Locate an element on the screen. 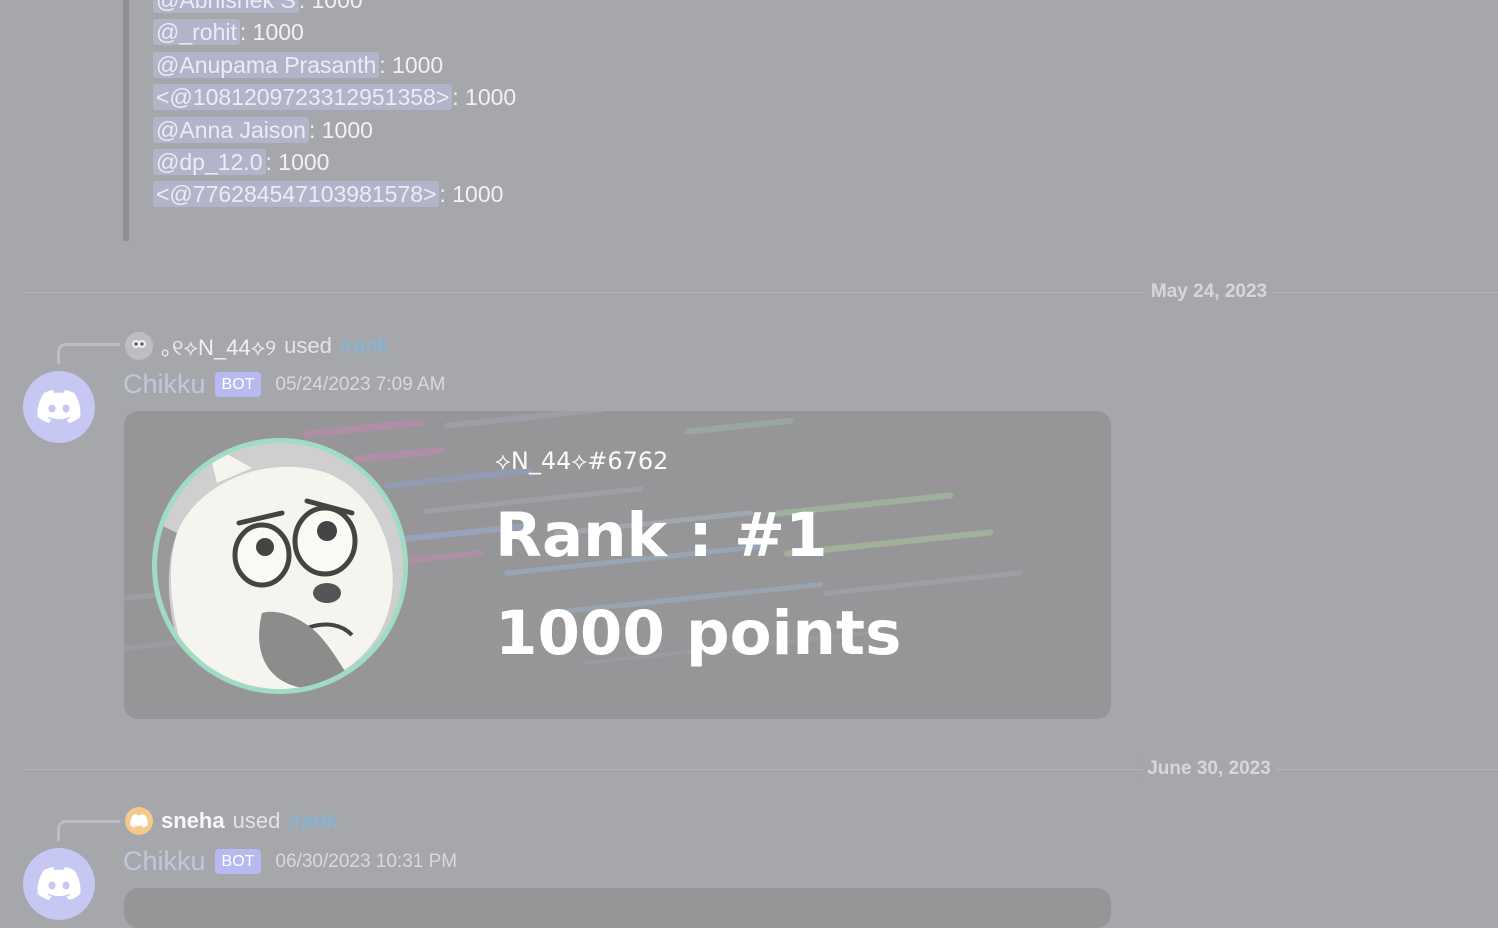 The width and height of the screenshot is (1498, 928). panda-avatar-icon is located at coordinates (280, 566).